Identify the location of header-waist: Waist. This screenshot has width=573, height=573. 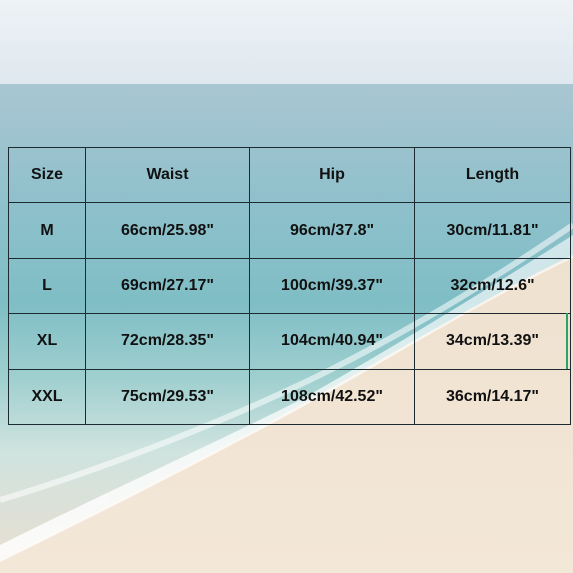
(167, 175).